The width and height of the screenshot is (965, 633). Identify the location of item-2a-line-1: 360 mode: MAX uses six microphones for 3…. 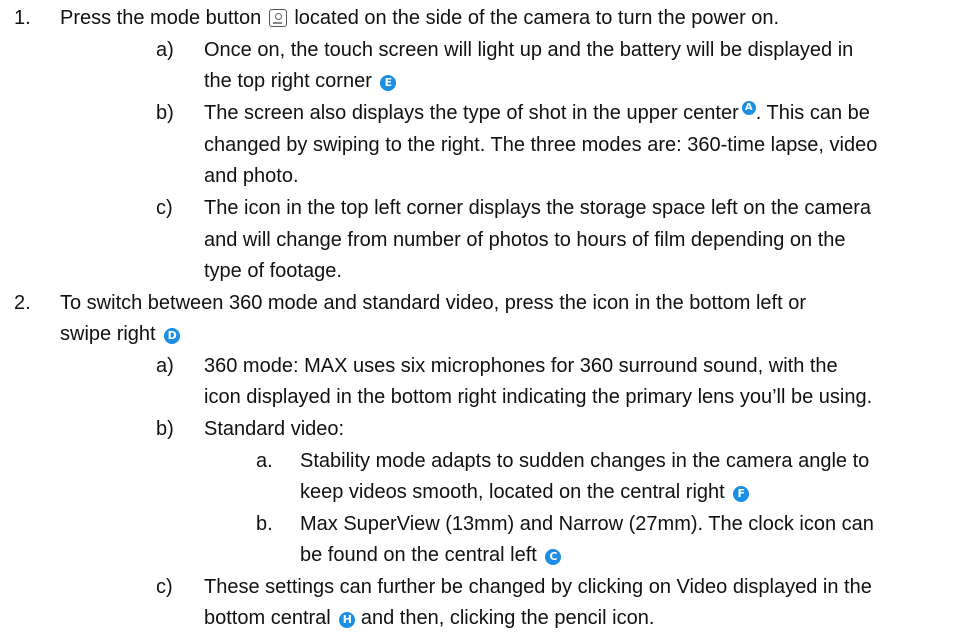
(521, 366).